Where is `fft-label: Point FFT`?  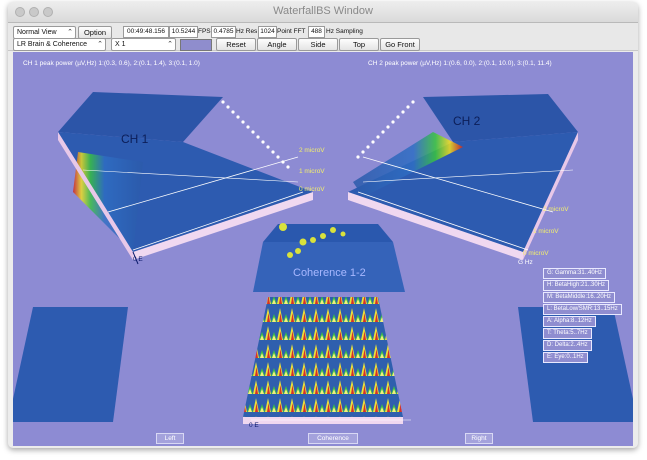 fft-label: Point FFT is located at coordinates (291, 31).